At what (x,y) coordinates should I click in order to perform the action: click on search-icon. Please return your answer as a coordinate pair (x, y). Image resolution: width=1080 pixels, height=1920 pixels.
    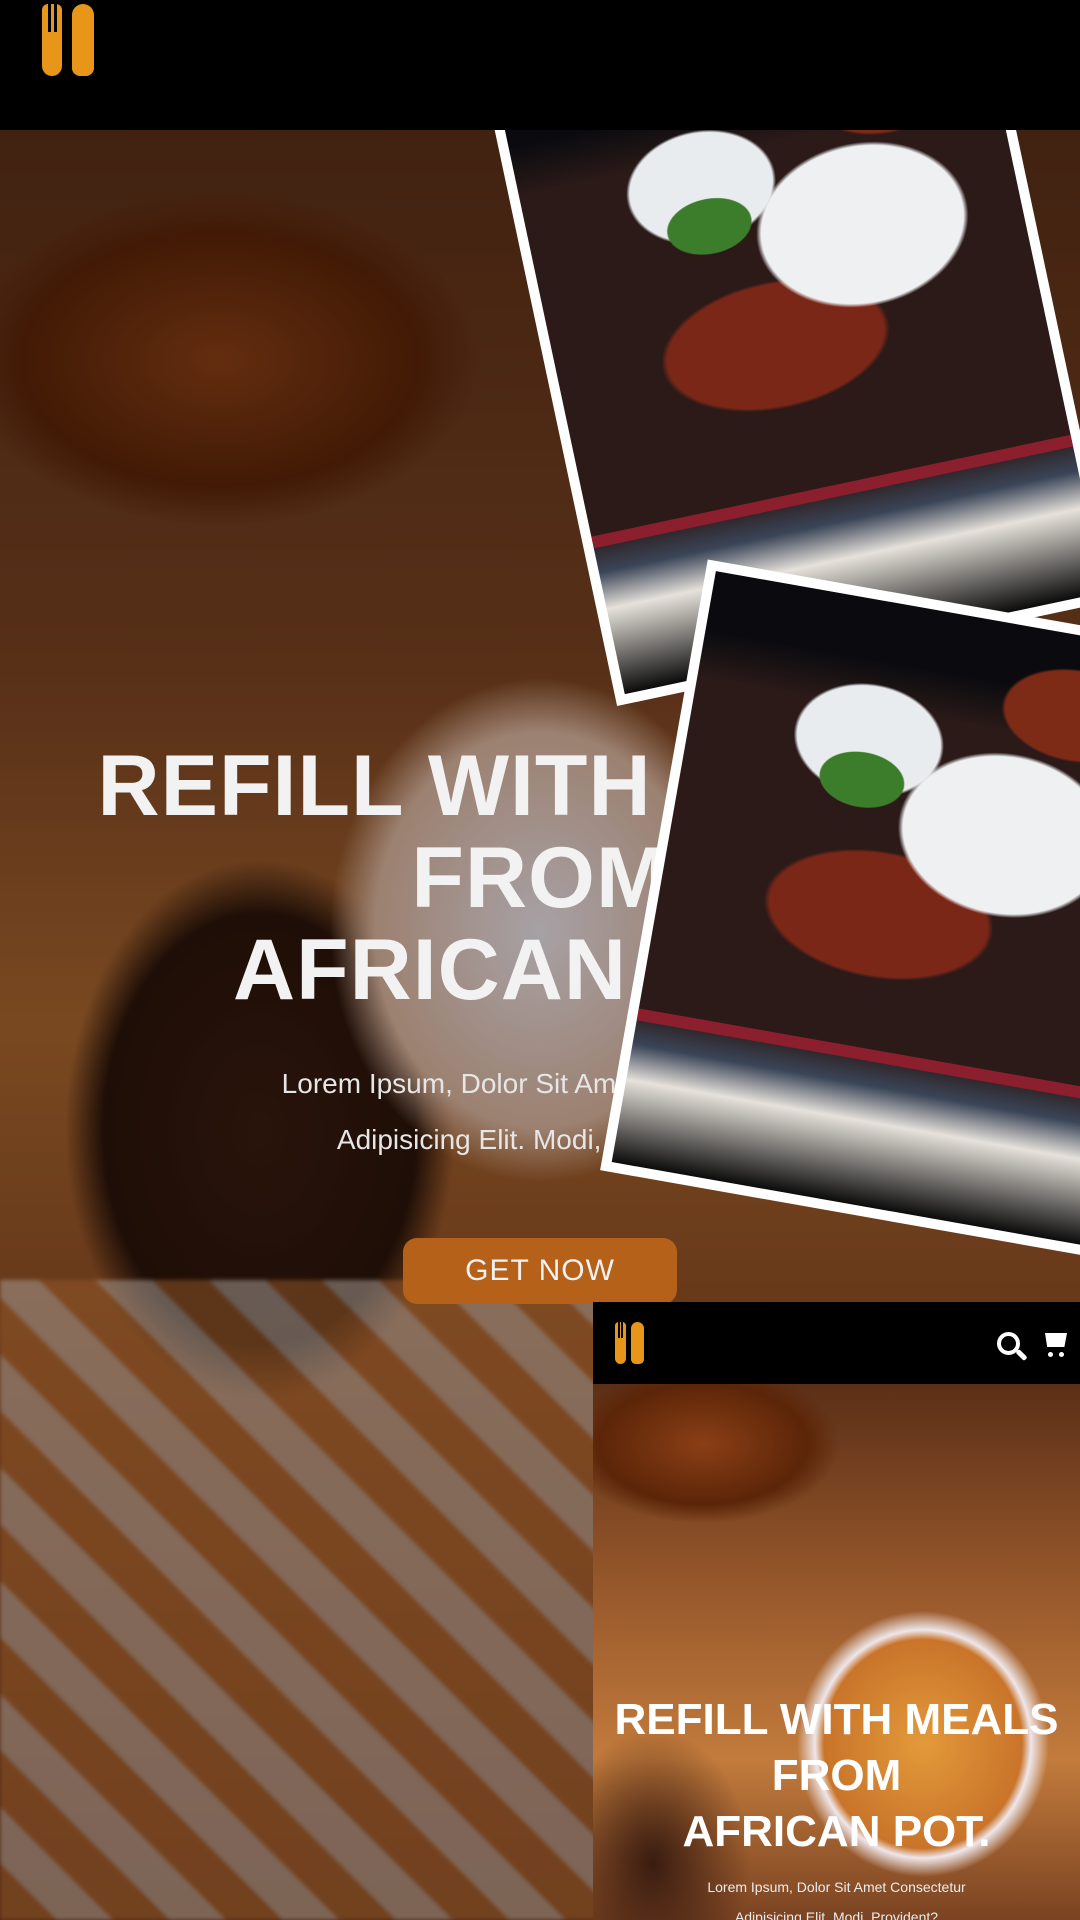
    Looking at the image, I should click on (1008, 1343).